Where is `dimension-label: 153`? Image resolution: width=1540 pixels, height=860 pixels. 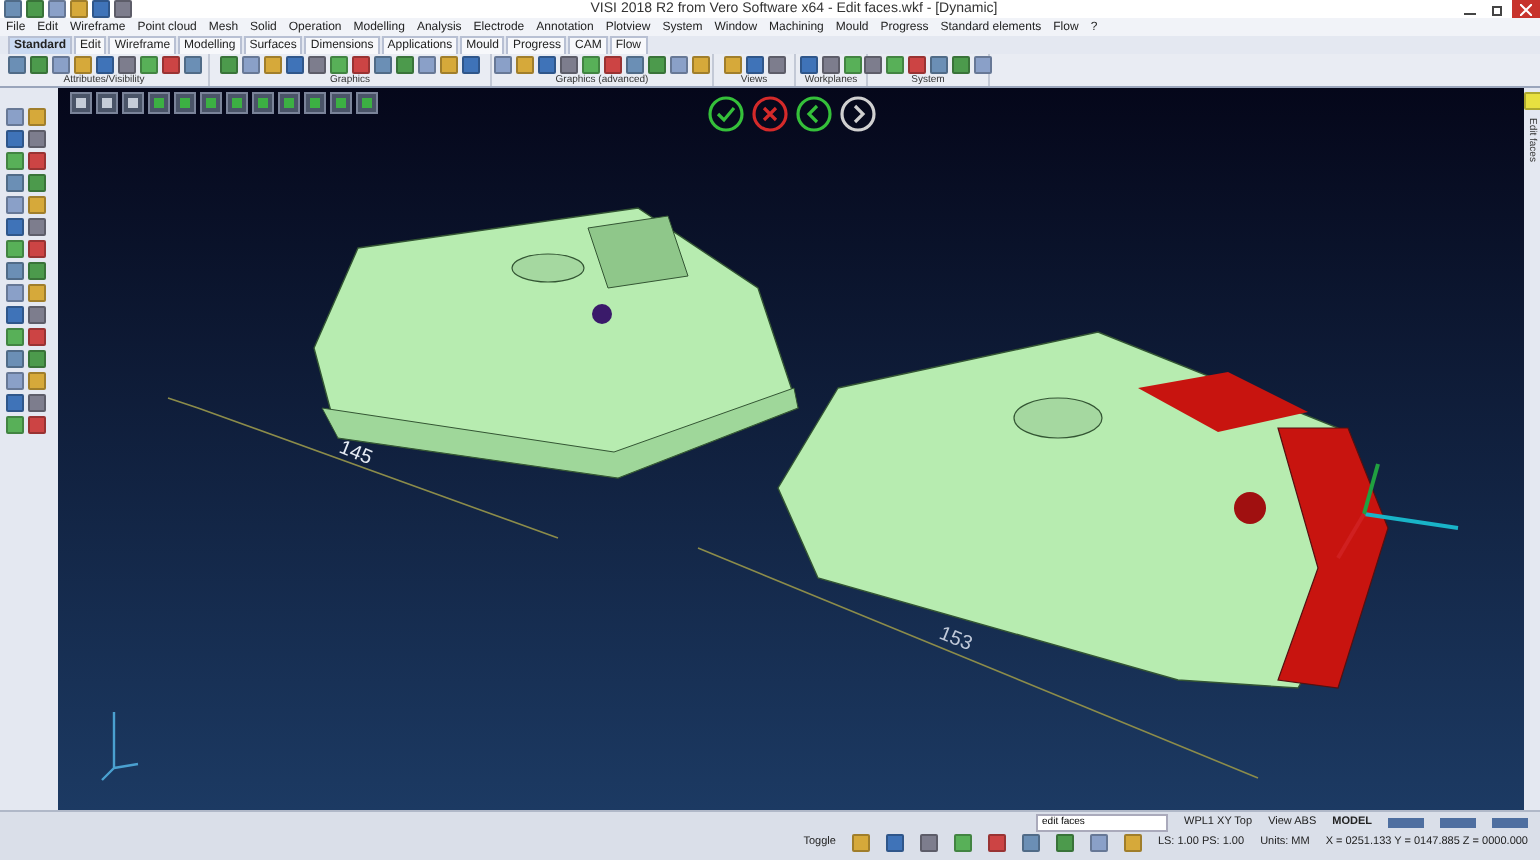
dimension-label: 153 is located at coordinates (955, 640).